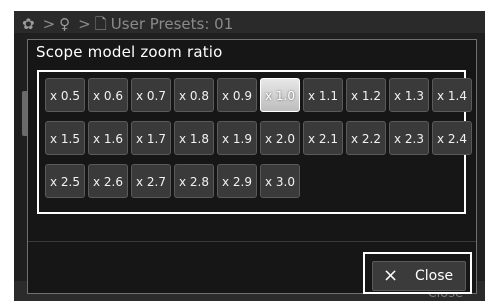 Image resolution: width=489 pixels, height=304 pixels. Describe the element at coordinates (280, 181) in the screenshot. I see `zoom-option-button: x 3.0` at that location.